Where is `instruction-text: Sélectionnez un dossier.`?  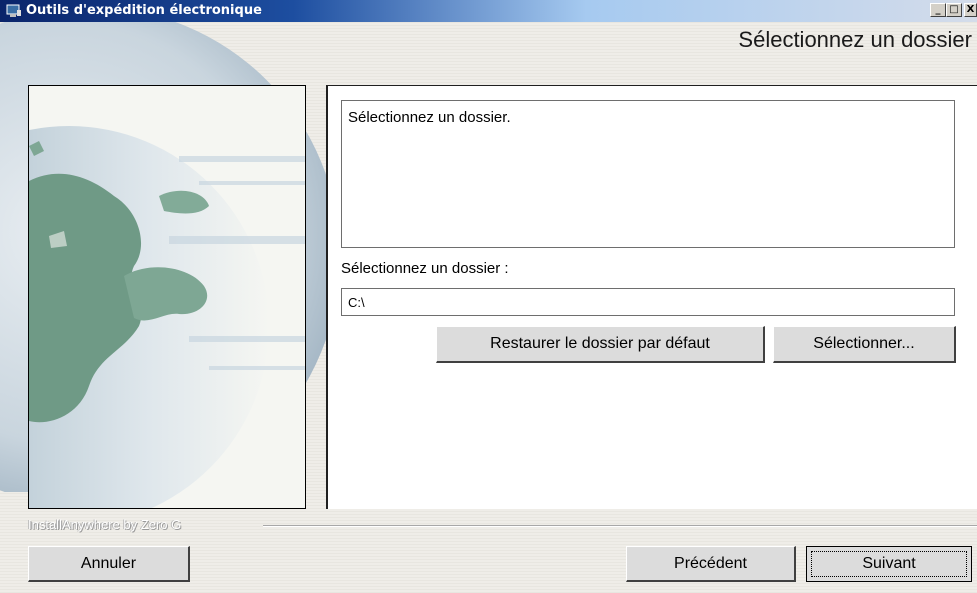 instruction-text: Sélectionnez un dossier. is located at coordinates (429, 117).